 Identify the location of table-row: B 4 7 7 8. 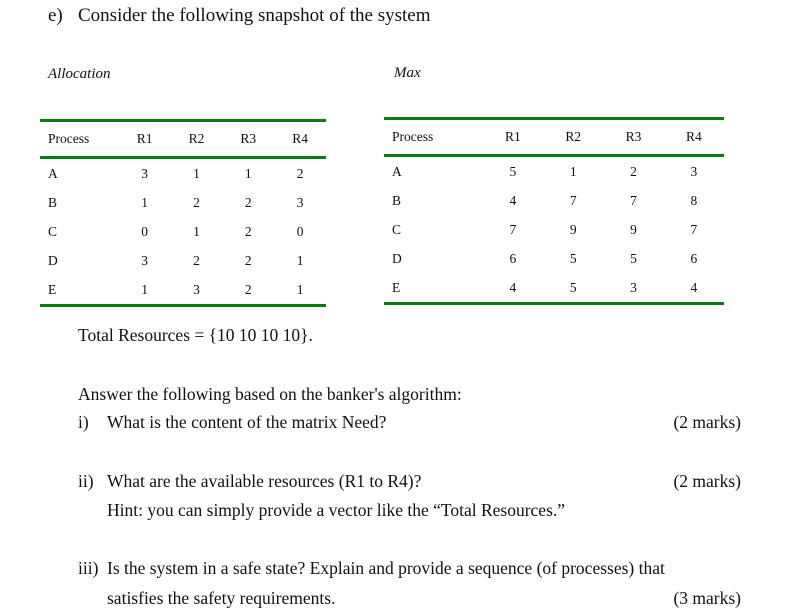
(554, 200).